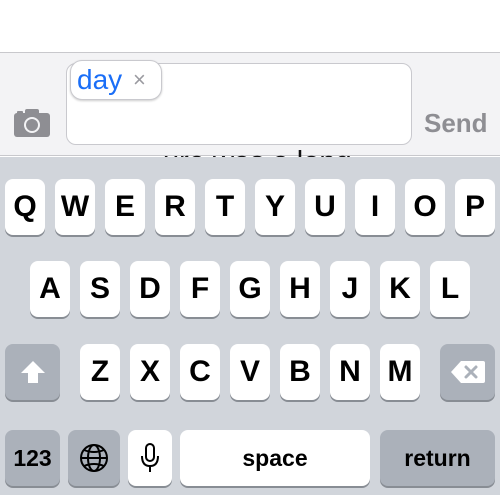 Image resolution: width=500 pixels, height=495 pixels. I want to click on key-g: G, so click(250, 289).